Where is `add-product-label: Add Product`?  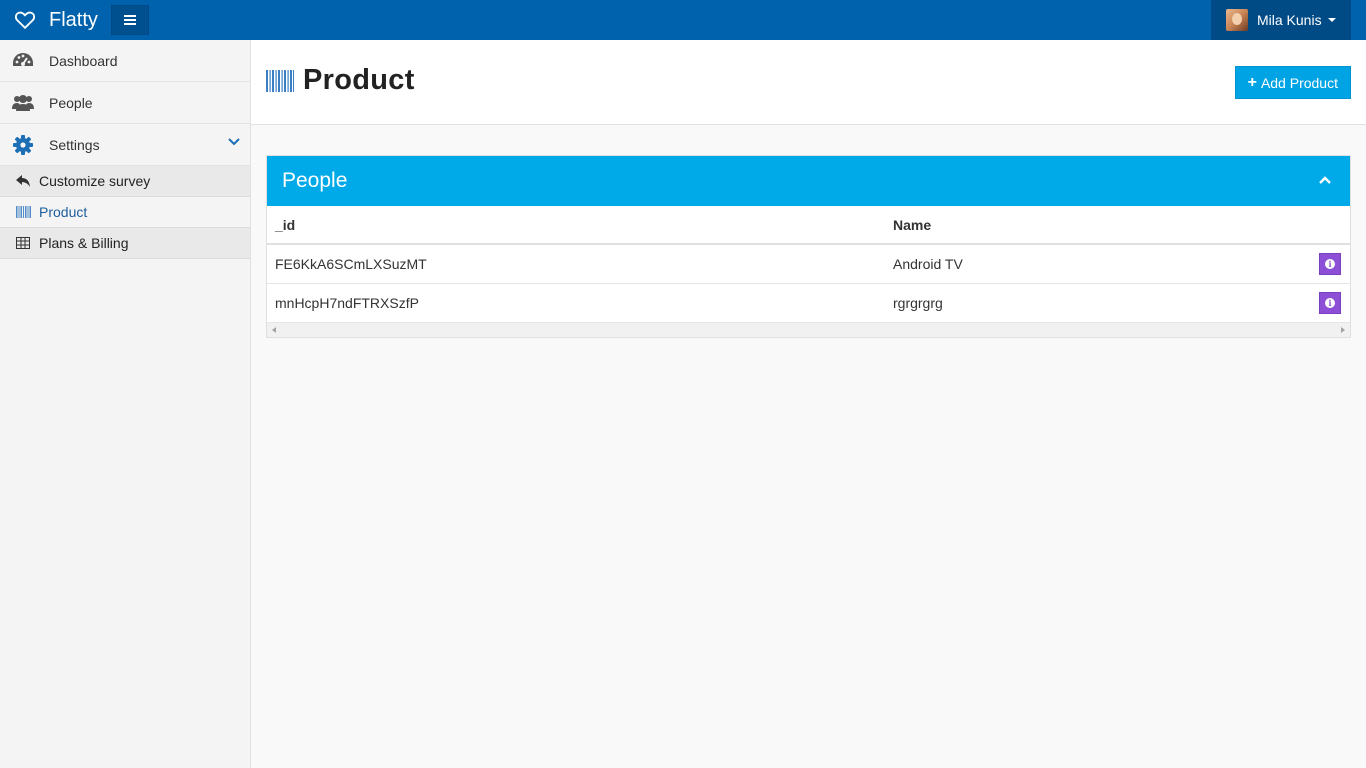
add-product-label: Add Product is located at coordinates (1299, 82).